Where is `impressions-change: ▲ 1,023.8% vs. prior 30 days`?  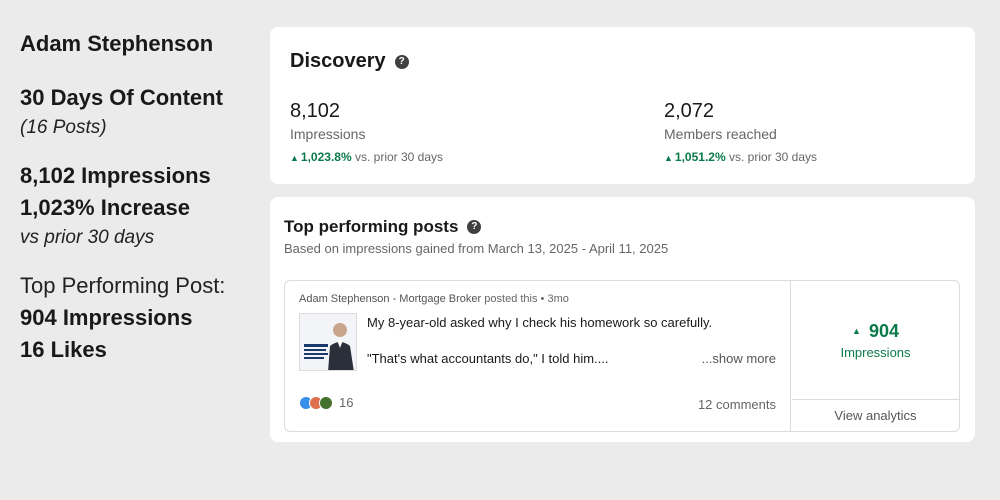
impressions-change: ▲ 1,023.8% vs. prior 30 days is located at coordinates (366, 157).